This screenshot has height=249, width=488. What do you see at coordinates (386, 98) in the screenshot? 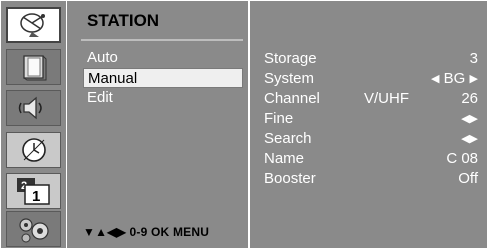
I see `channel-band: V/UHF` at bounding box center [386, 98].